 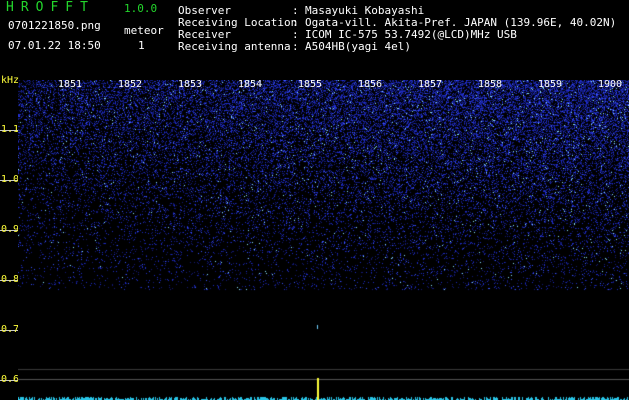 I want to click on time-label: 1900, so click(x=610, y=84).